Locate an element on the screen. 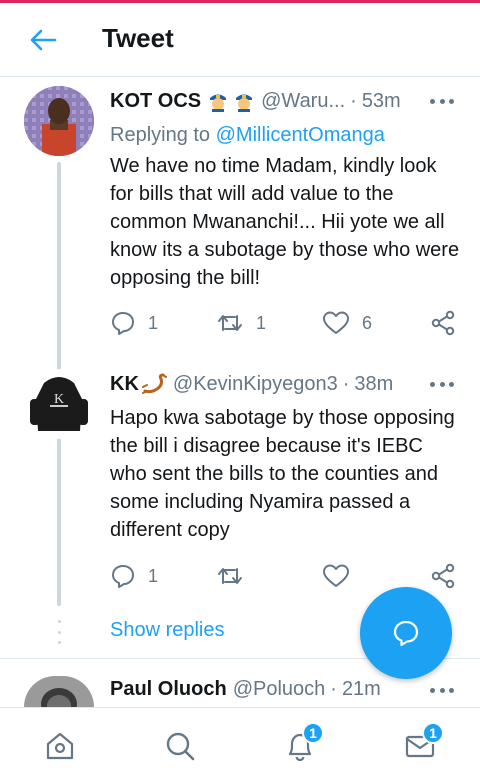 The width and height of the screenshot is (480, 781). timestamp: 21m is located at coordinates (361, 688).